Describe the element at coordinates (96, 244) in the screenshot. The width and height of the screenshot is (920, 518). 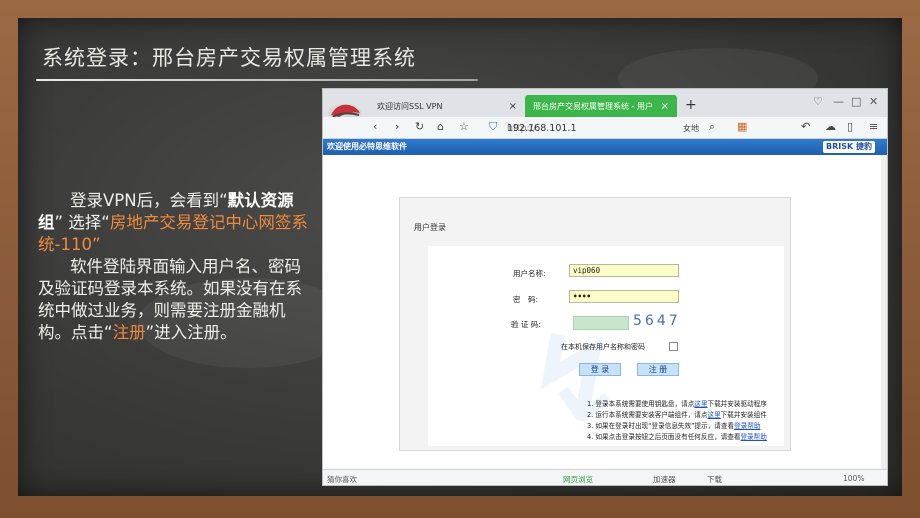
I see `para1-text-e: ”` at that location.